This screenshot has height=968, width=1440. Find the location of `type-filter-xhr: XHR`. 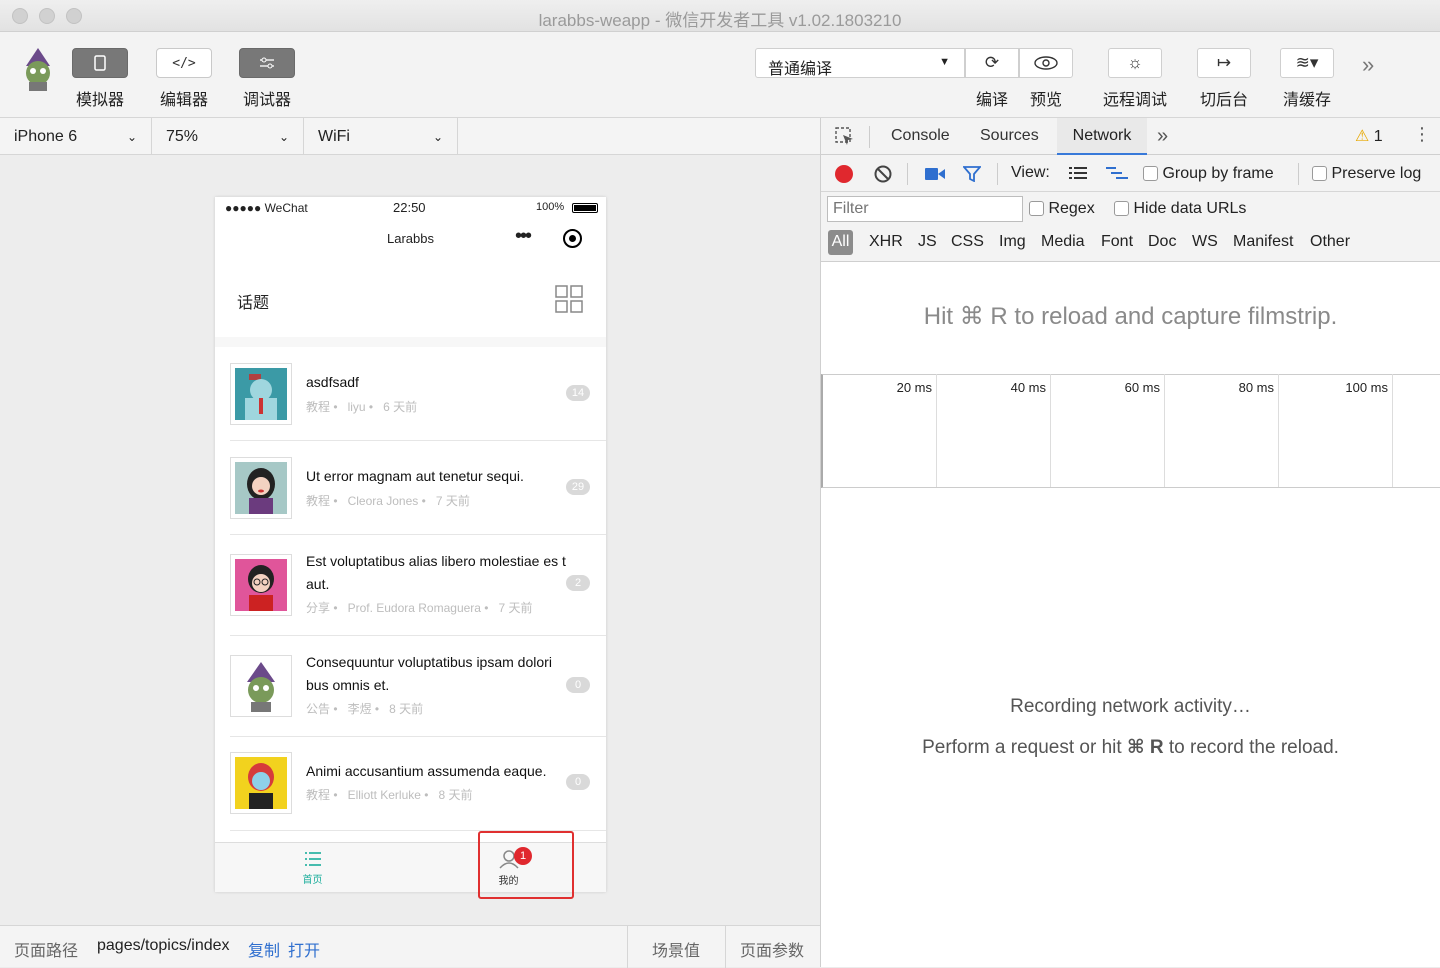

type-filter-xhr: XHR is located at coordinates (886, 242).